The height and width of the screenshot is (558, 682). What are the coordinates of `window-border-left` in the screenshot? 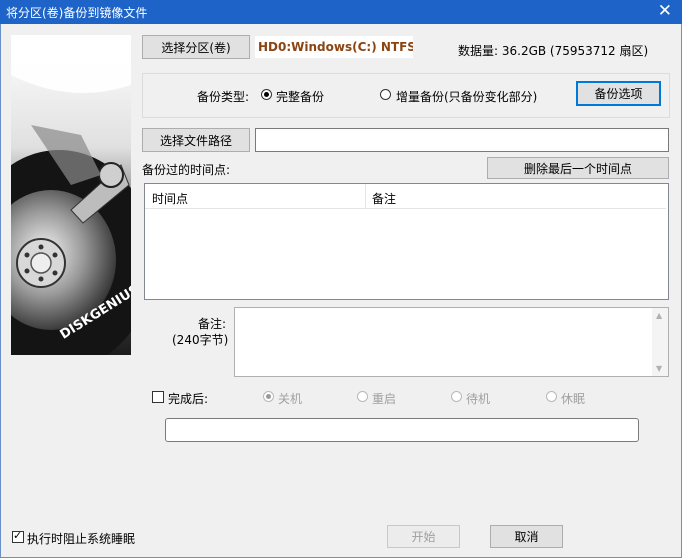 It's located at (0, 291).